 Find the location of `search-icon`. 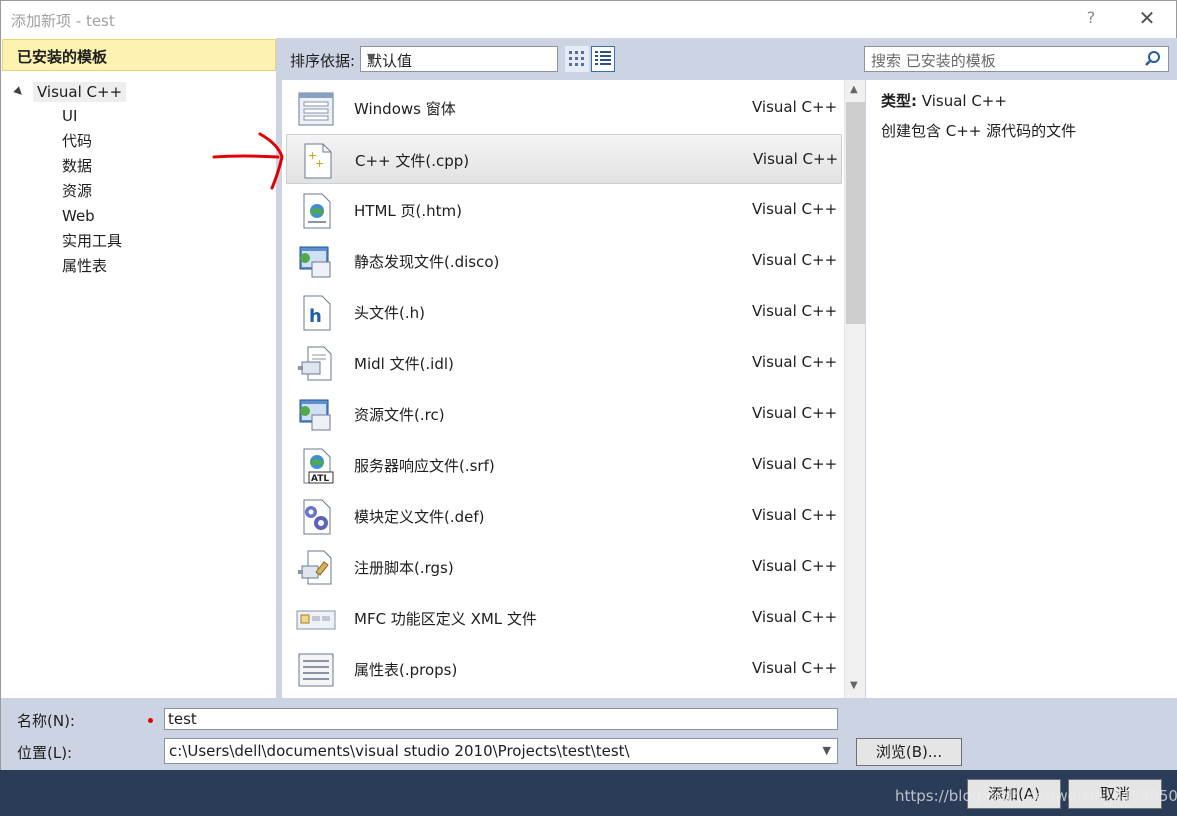

search-icon is located at coordinates (1153, 59).